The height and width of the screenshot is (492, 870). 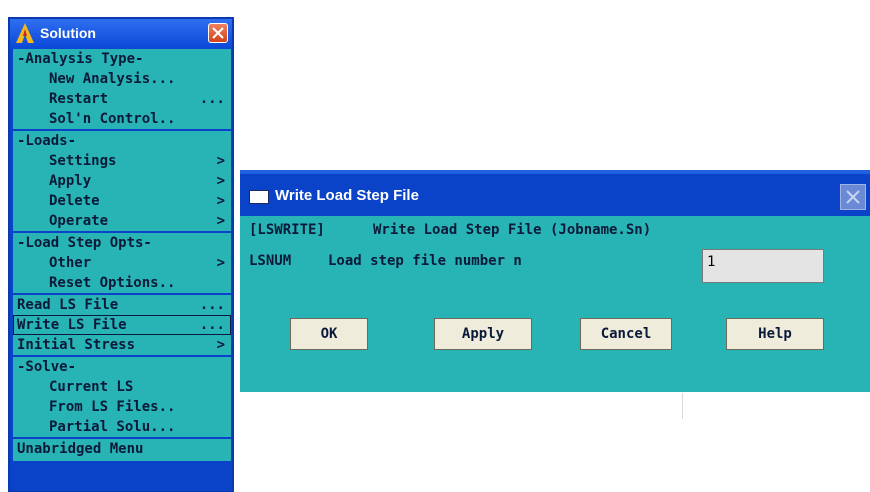 I want to click on menu-item-label: -Loads-, so click(x=47, y=141).